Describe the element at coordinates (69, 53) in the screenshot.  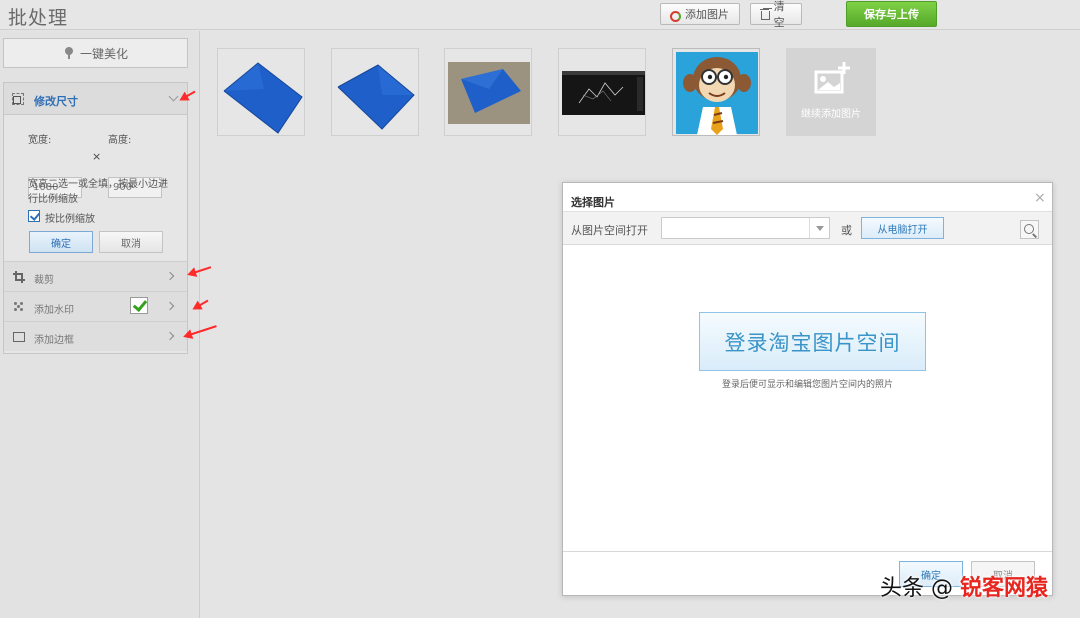
I see `flower-icon` at that location.